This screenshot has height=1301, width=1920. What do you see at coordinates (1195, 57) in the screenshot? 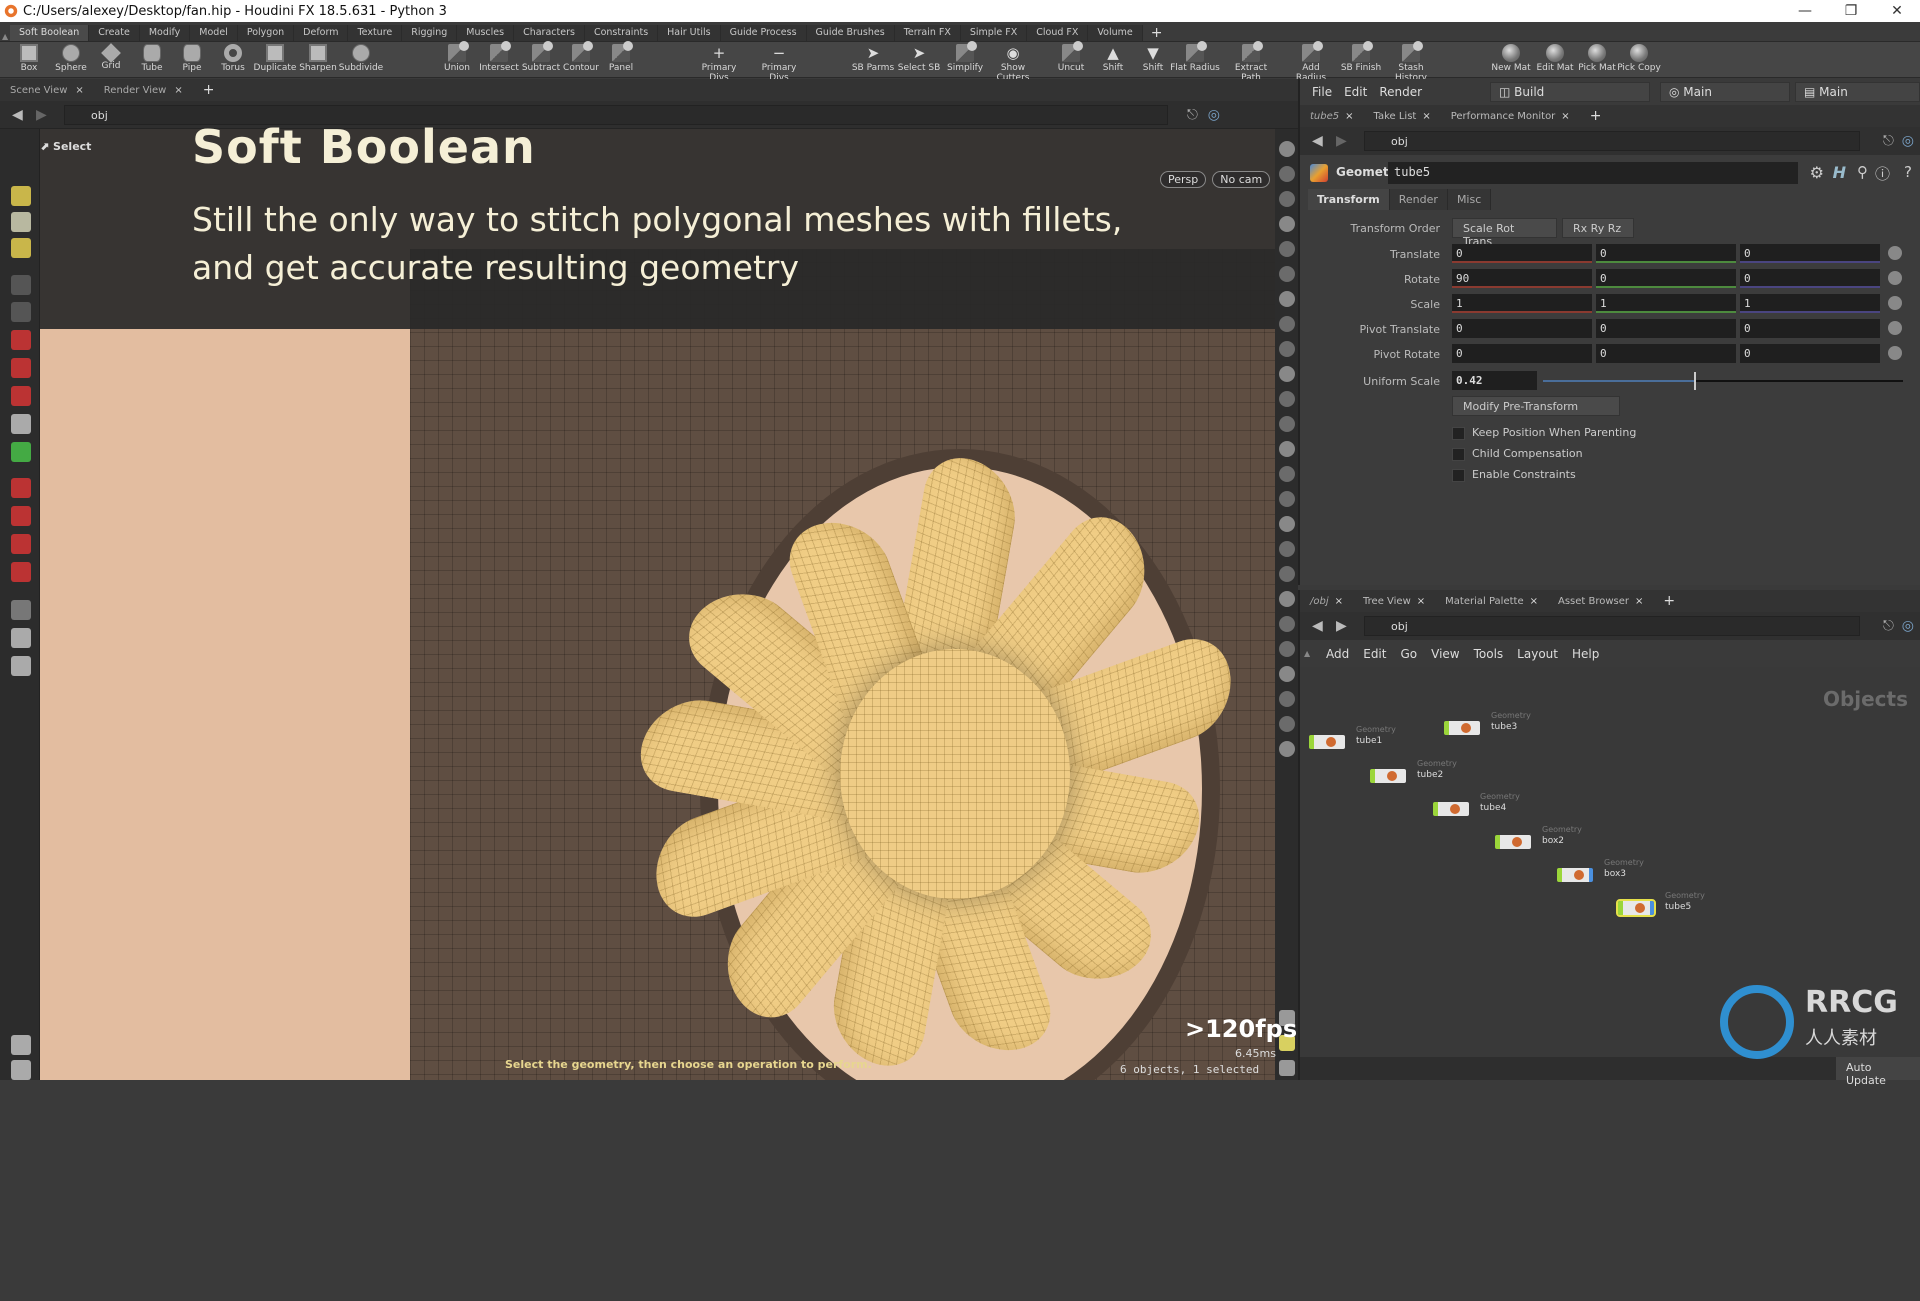
I see `shelf-tool-flat-radius: Flat Radius` at bounding box center [1195, 57].